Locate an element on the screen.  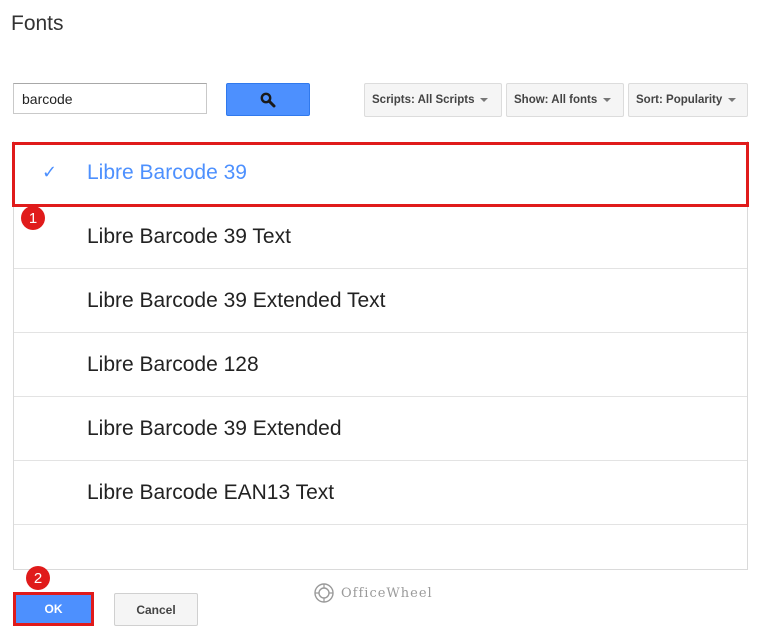
step-marker-1: 1 is located at coordinates (33, 218).